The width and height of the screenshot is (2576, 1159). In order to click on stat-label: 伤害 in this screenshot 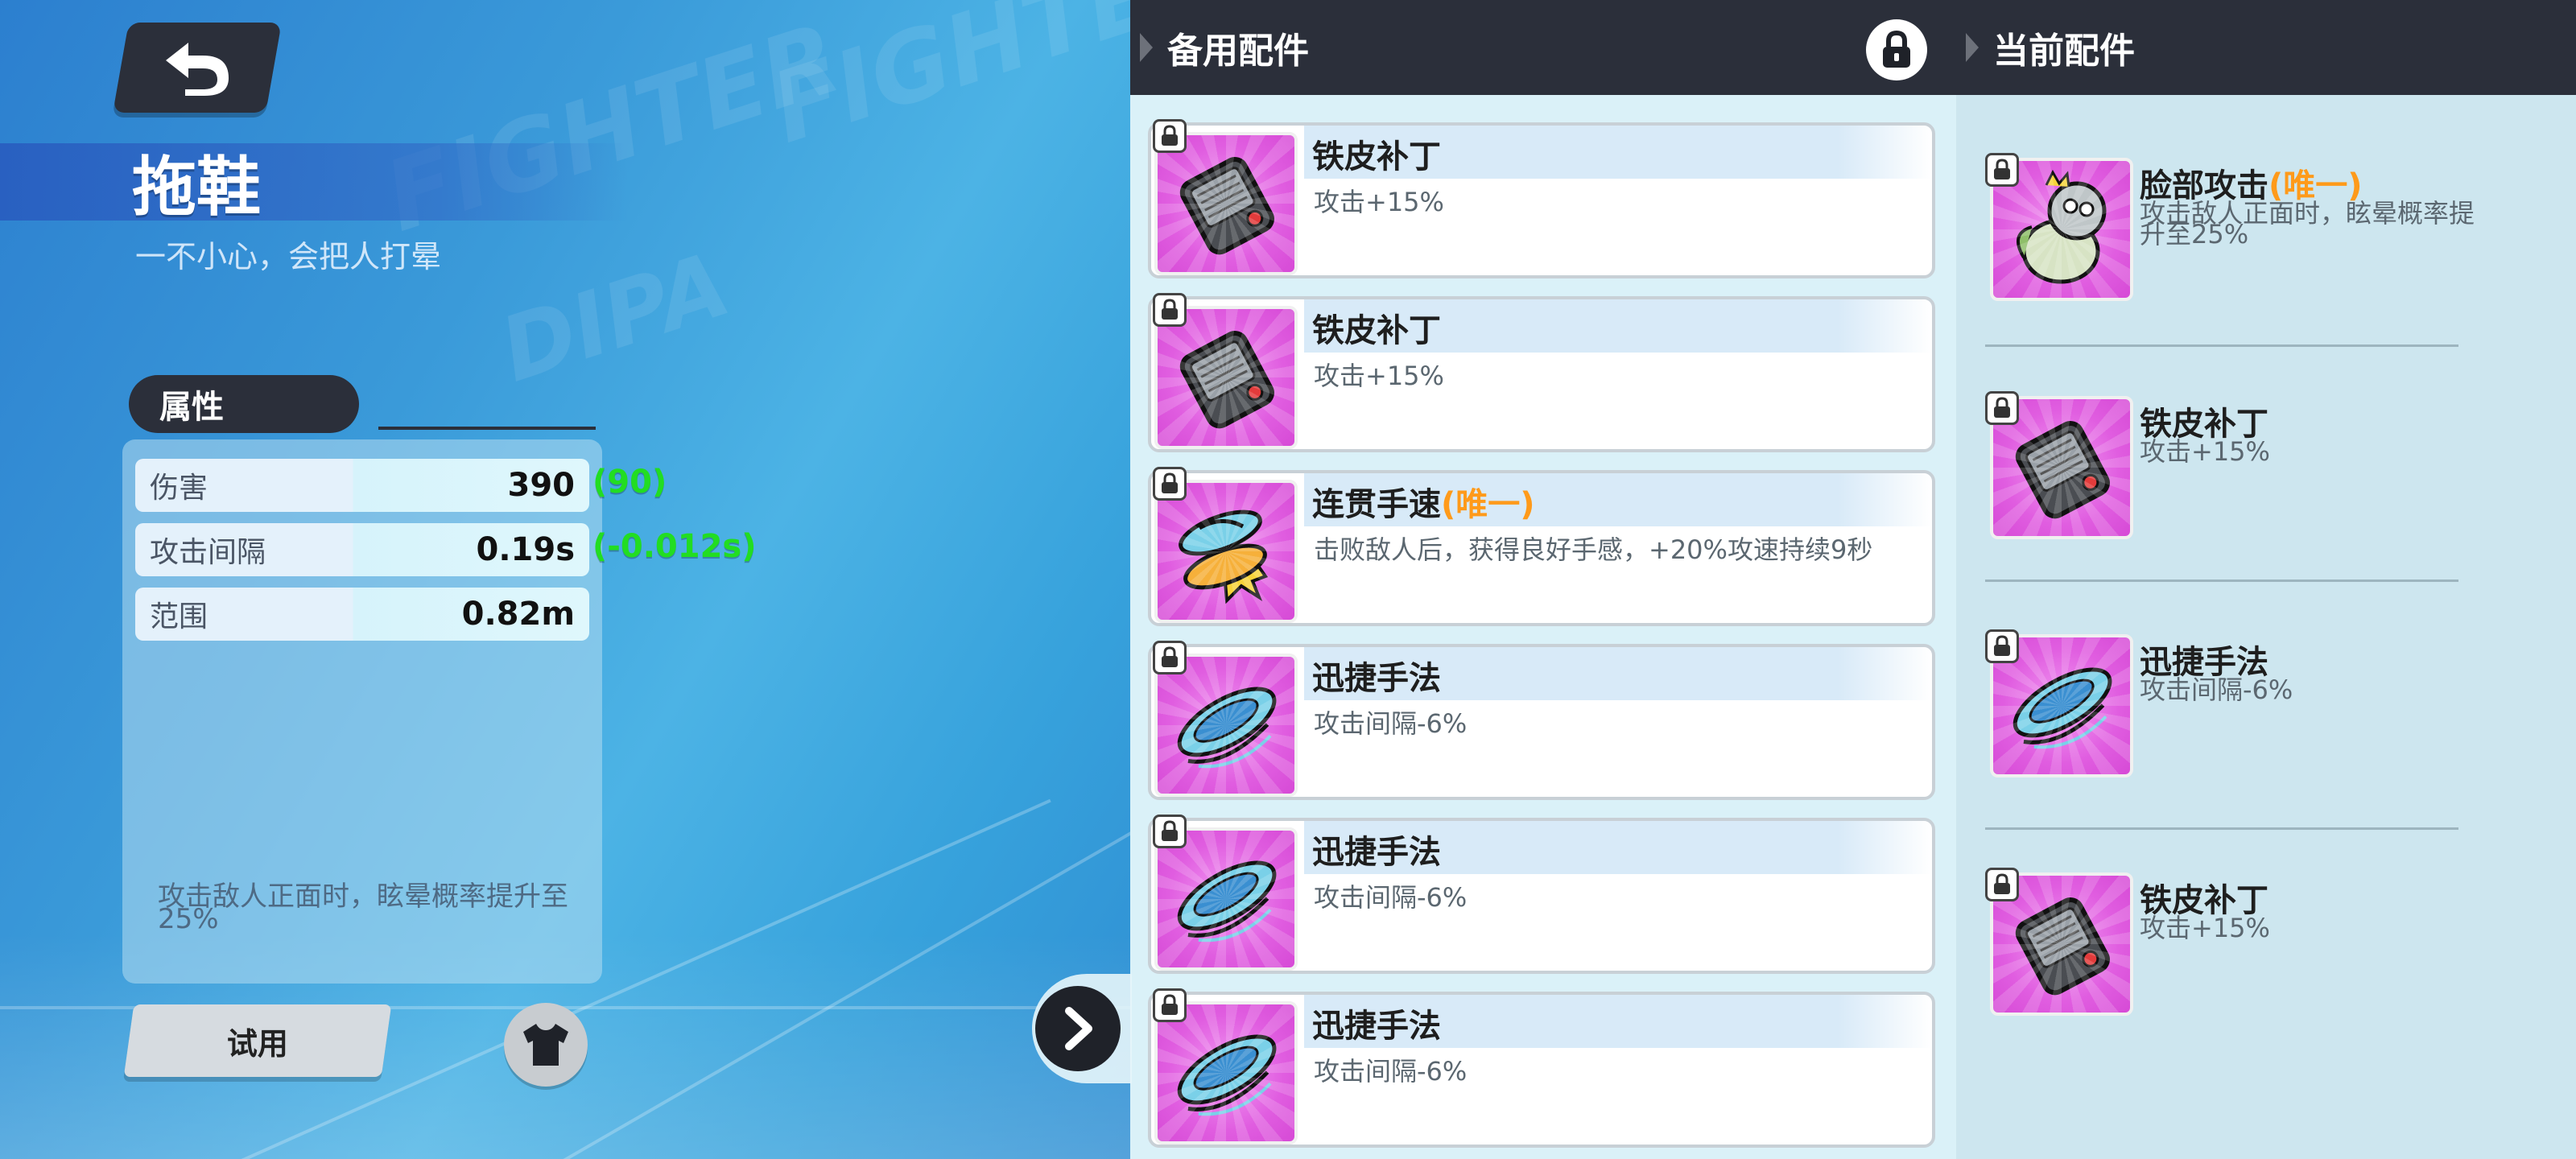, I will do `click(179, 488)`.